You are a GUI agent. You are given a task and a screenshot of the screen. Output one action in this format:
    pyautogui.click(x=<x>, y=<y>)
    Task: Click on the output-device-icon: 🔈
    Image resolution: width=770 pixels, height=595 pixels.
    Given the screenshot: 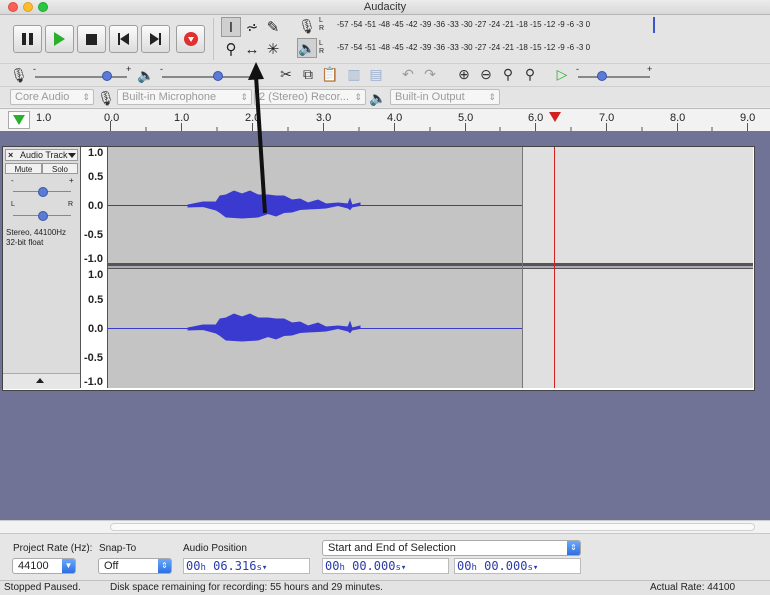 What is the action you would take?
    pyautogui.click(x=378, y=98)
    